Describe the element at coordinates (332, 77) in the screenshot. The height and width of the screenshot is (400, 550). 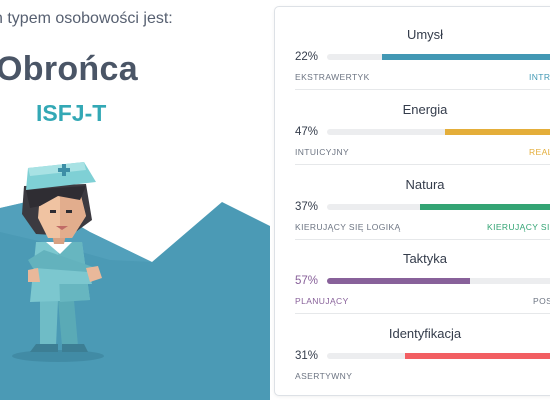
I see `trait-left-label: EKSTRAWERTYK` at that location.